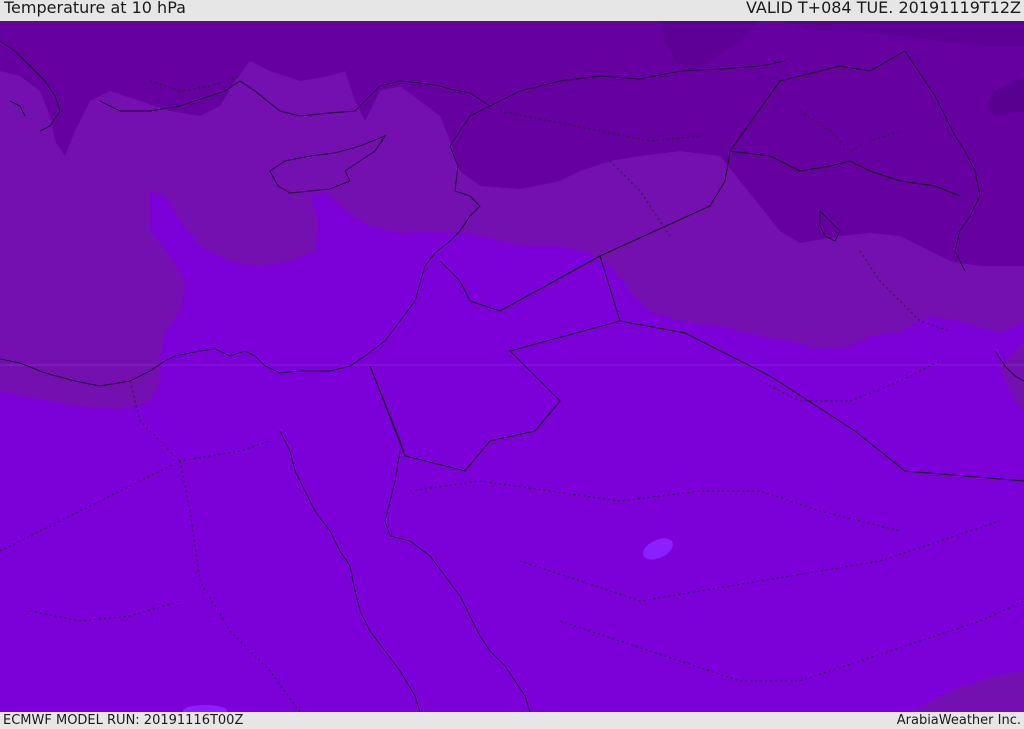 The image size is (1024, 729). I want to click on model-run-label: ECMWF MODEL RUN: 20191116T00Z, so click(123, 720).